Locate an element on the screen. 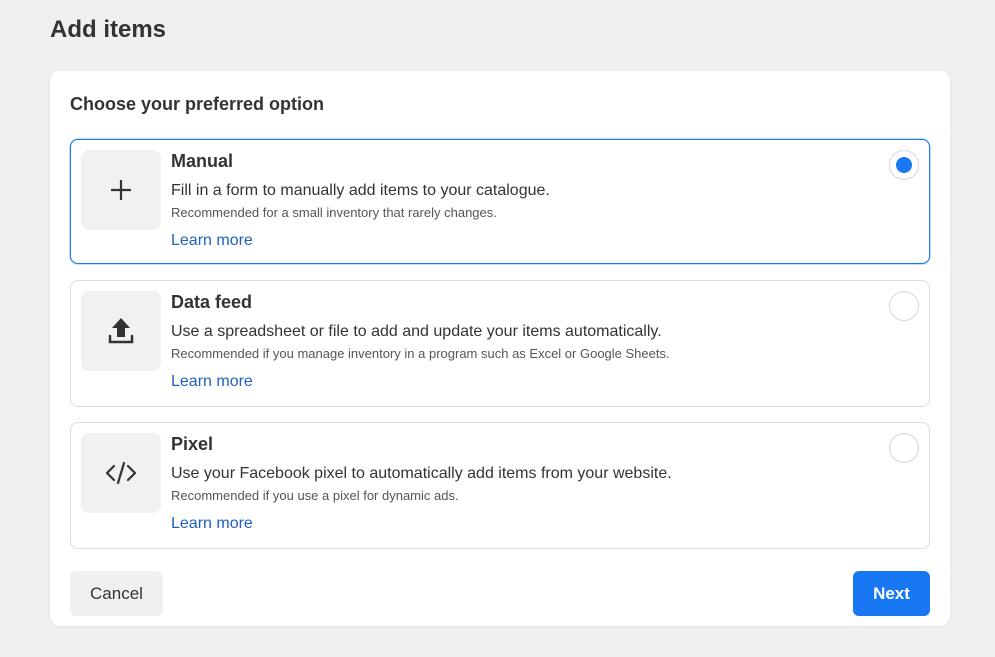 The height and width of the screenshot is (657, 995). plus-icon is located at coordinates (121, 190).